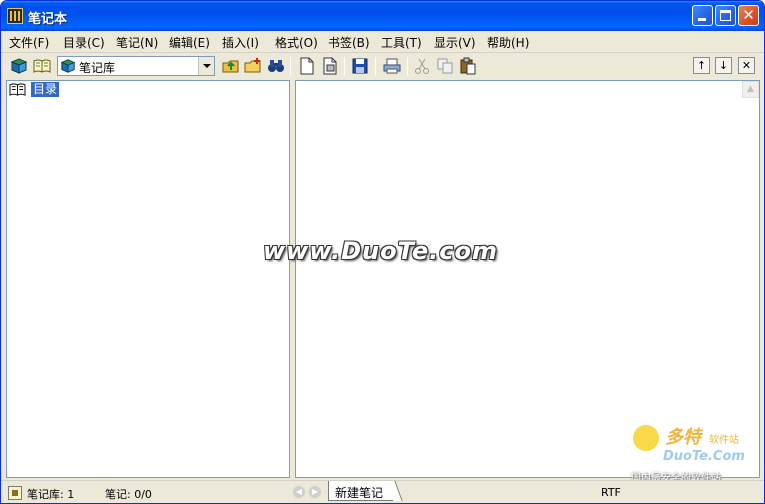 The height and width of the screenshot is (504, 765). I want to click on new-folder-icon, so click(253, 66).